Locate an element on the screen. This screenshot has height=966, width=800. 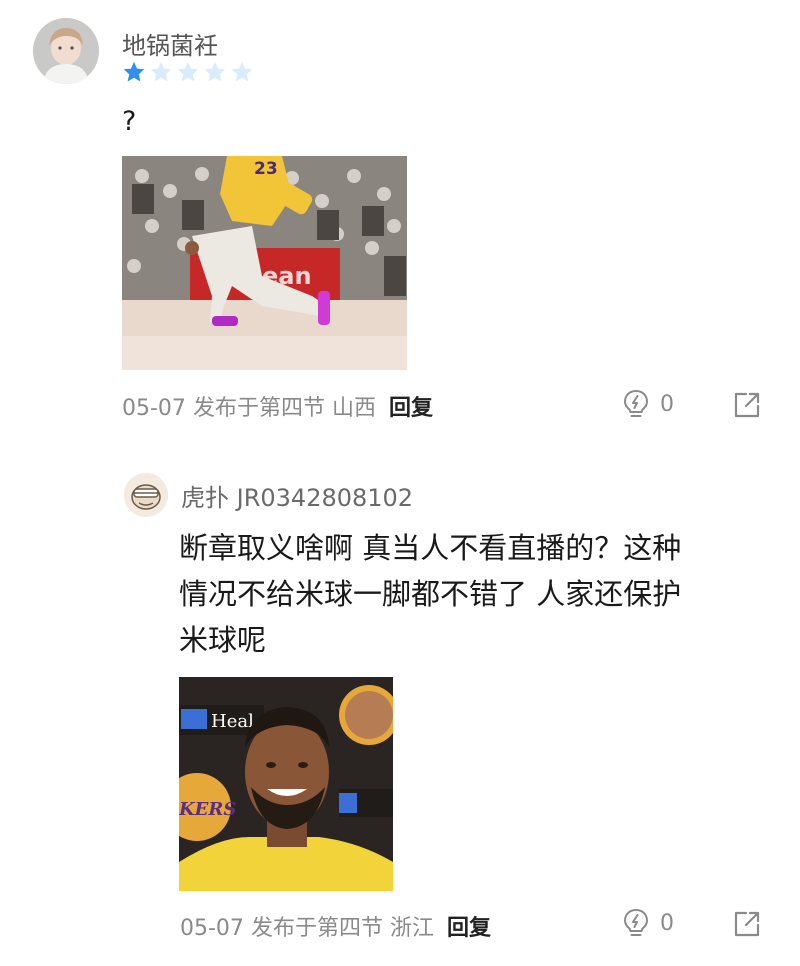
comment-text: ? is located at coordinates (129, 121).